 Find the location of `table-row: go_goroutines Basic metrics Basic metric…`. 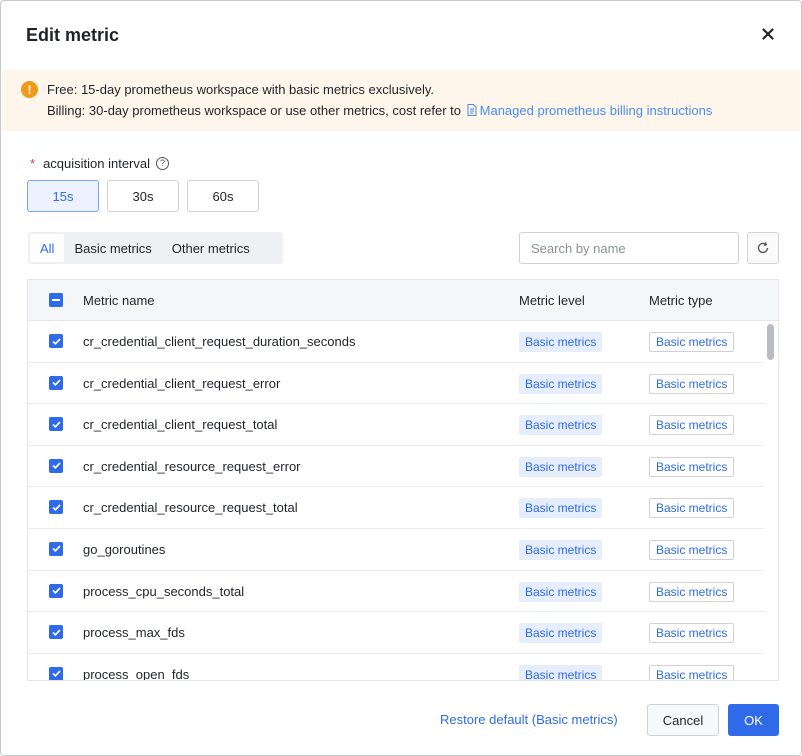

table-row: go_goroutines Basic metrics Basic metric… is located at coordinates (396, 550).